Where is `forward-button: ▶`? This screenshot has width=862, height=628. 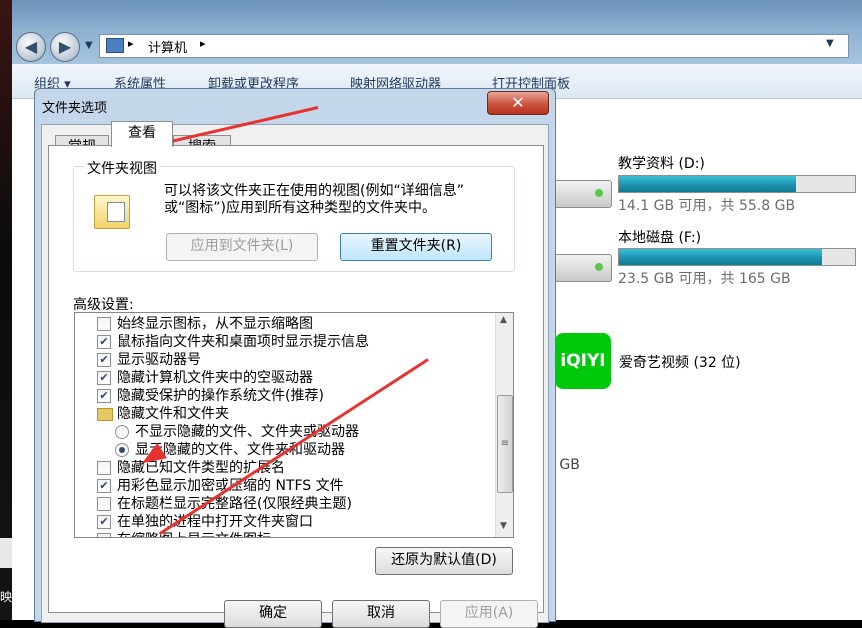 forward-button: ▶ is located at coordinates (65, 47).